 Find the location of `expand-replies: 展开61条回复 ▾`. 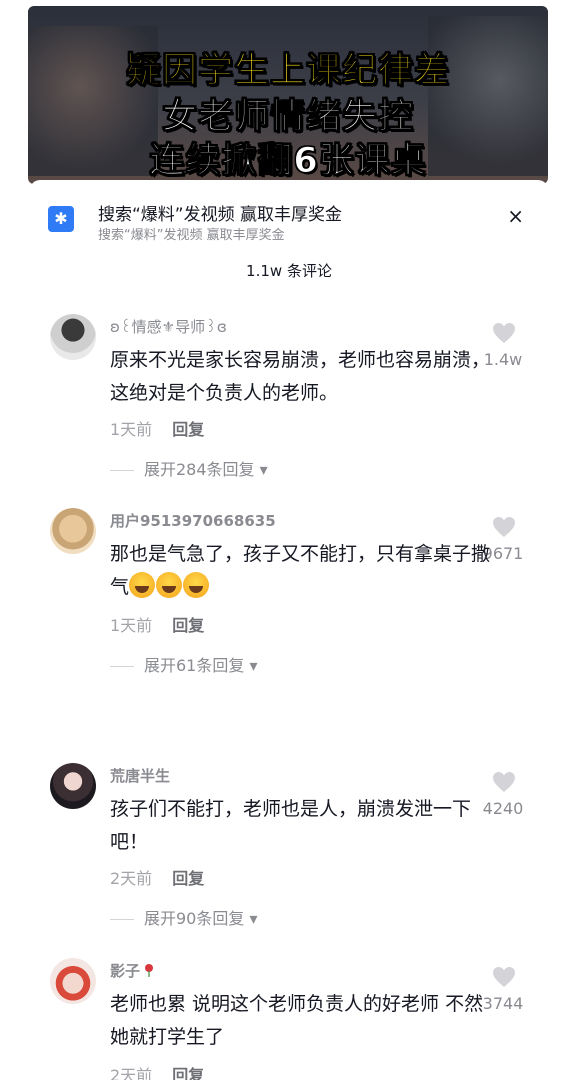

expand-replies: 展开61条回复 ▾ is located at coordinates (183, 664).